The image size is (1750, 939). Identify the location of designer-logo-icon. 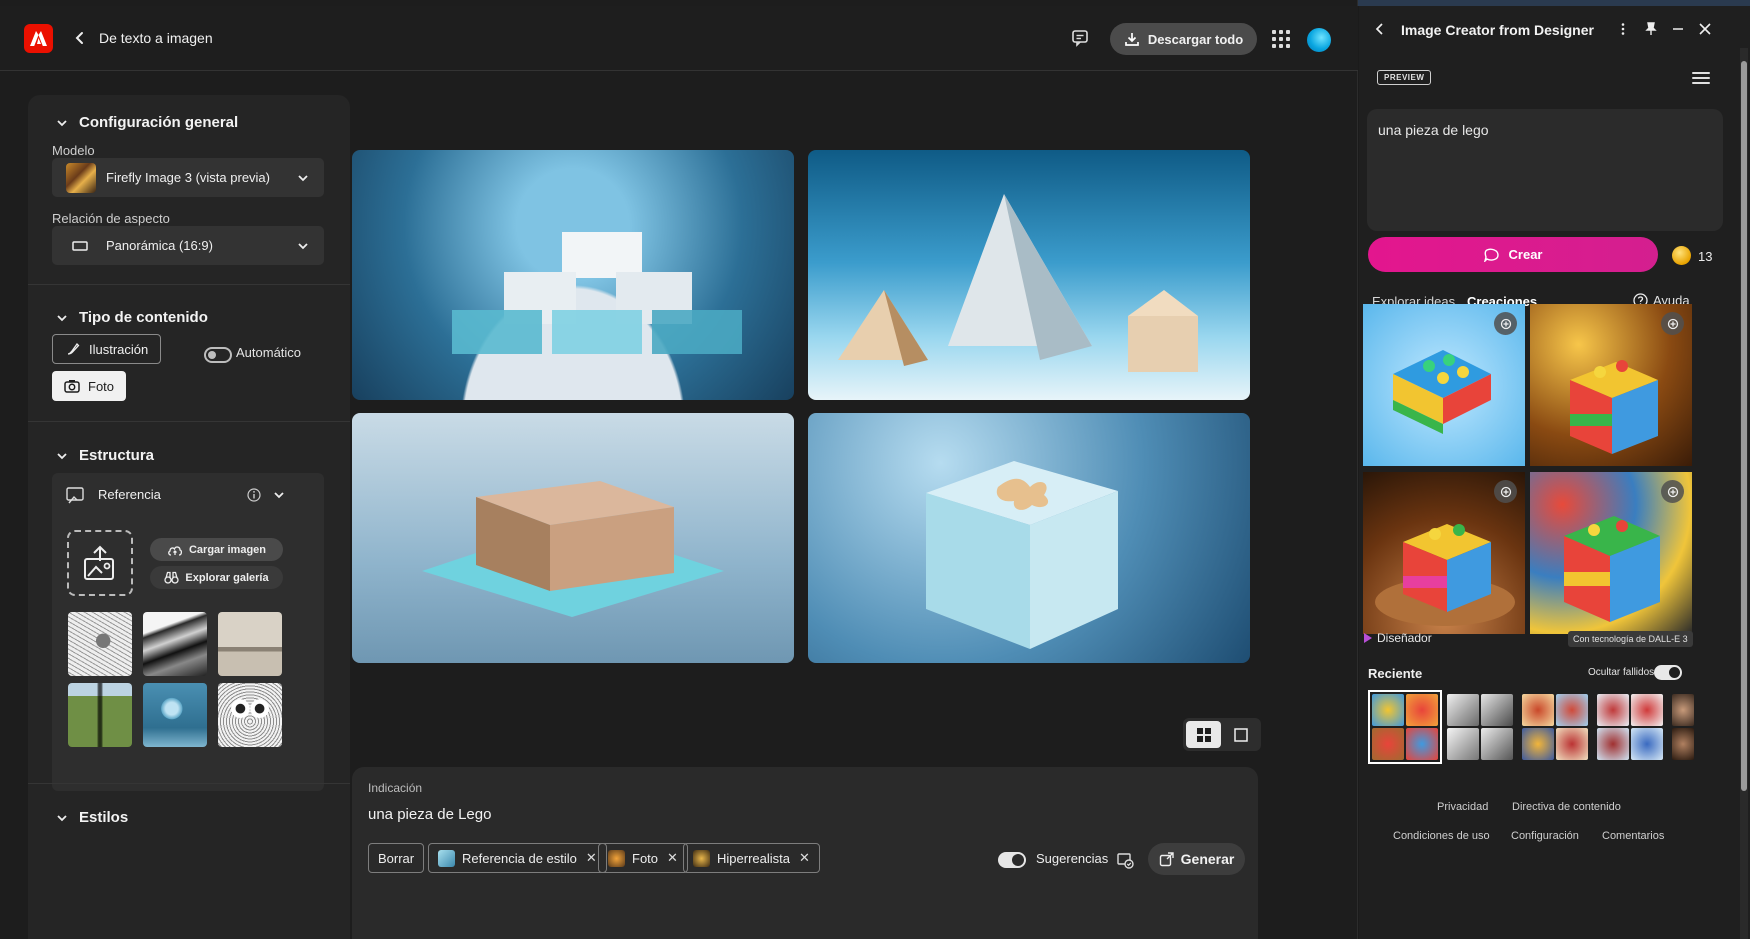
(1368, 638).